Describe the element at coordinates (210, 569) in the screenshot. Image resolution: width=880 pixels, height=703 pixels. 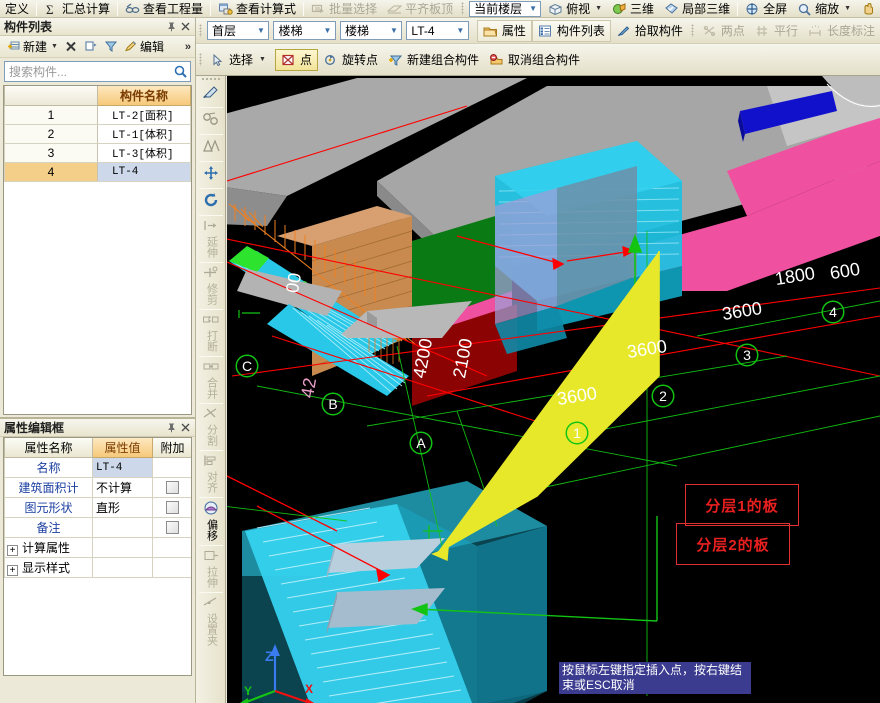
I see `stretch-tool: 拉伸` at that location.